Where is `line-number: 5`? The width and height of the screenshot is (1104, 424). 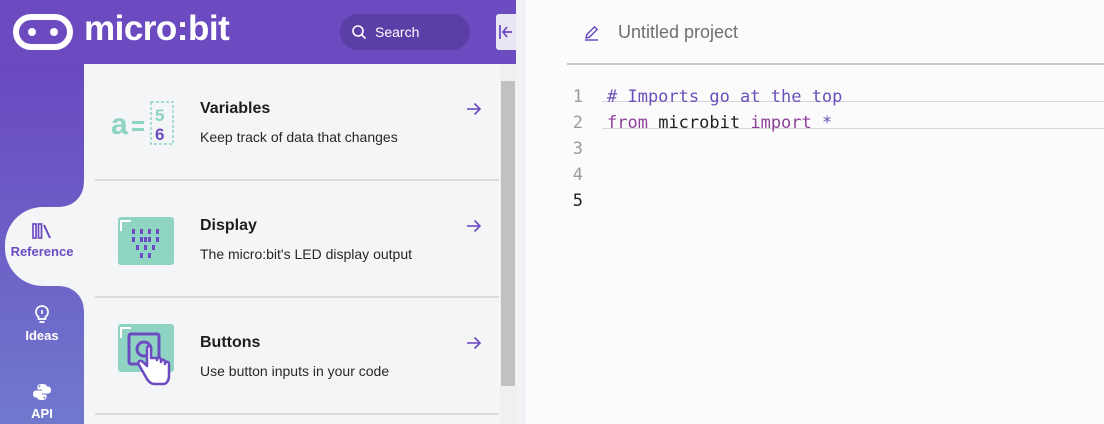 line-number: 5 is located at coordinates (577, 201).